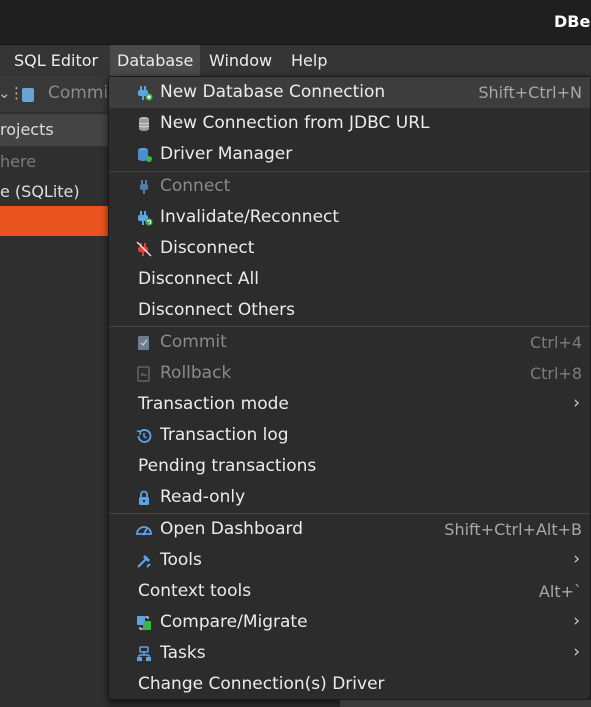  What do you see at coordinates (349, 154) in the screenshot?
I see `menu-item-driver-manager: Driver Manager` at bounding box center [349, 154].